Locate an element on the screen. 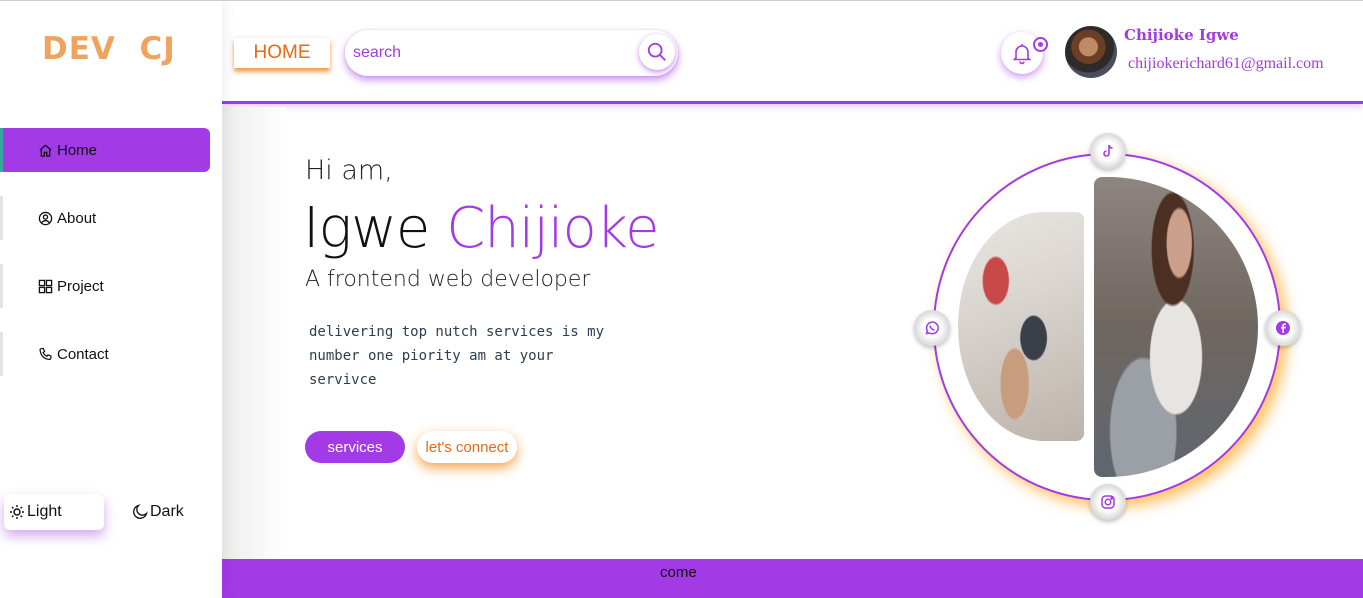 Image resolution: width=1363 pixels, height=598 pixels. logo: DEV CJ is located at coordinates (109, 49).